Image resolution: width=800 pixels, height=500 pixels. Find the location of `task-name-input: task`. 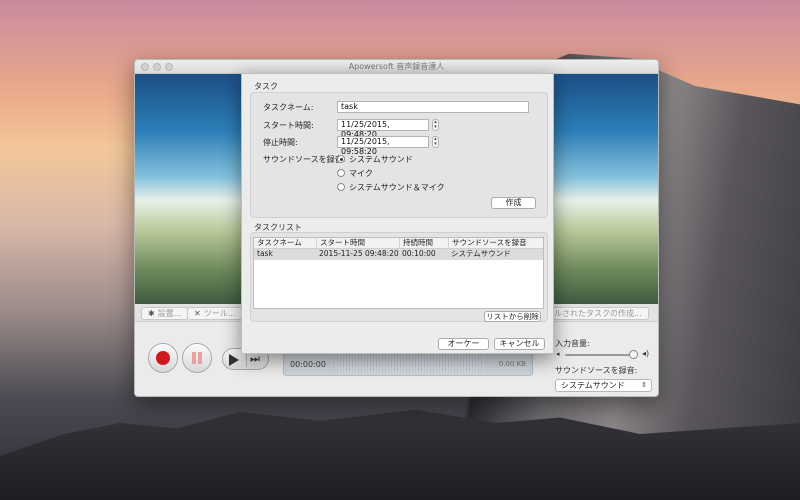

task-name-input: task is located at coordinates (433, 107).